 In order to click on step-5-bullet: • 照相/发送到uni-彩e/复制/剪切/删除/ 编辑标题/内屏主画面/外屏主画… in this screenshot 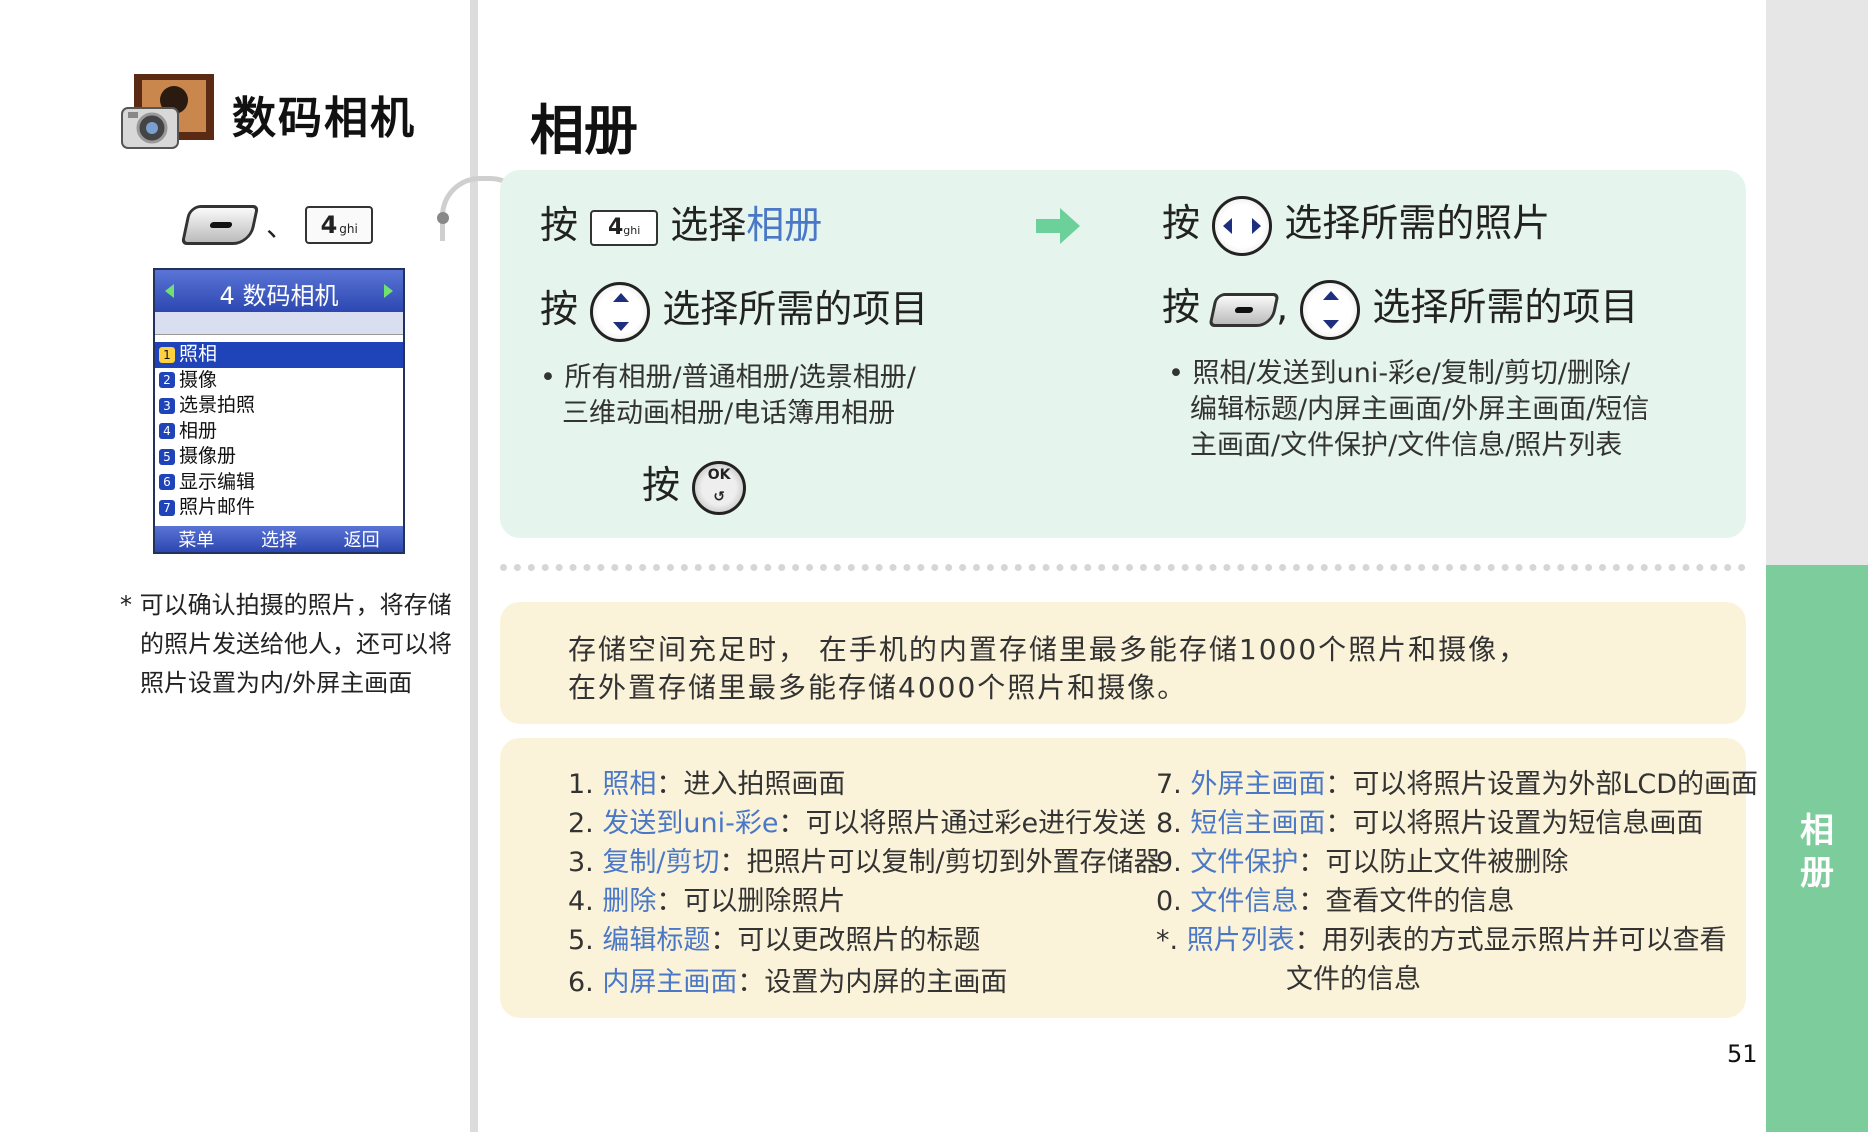, I will do `click(1408, 410)`.